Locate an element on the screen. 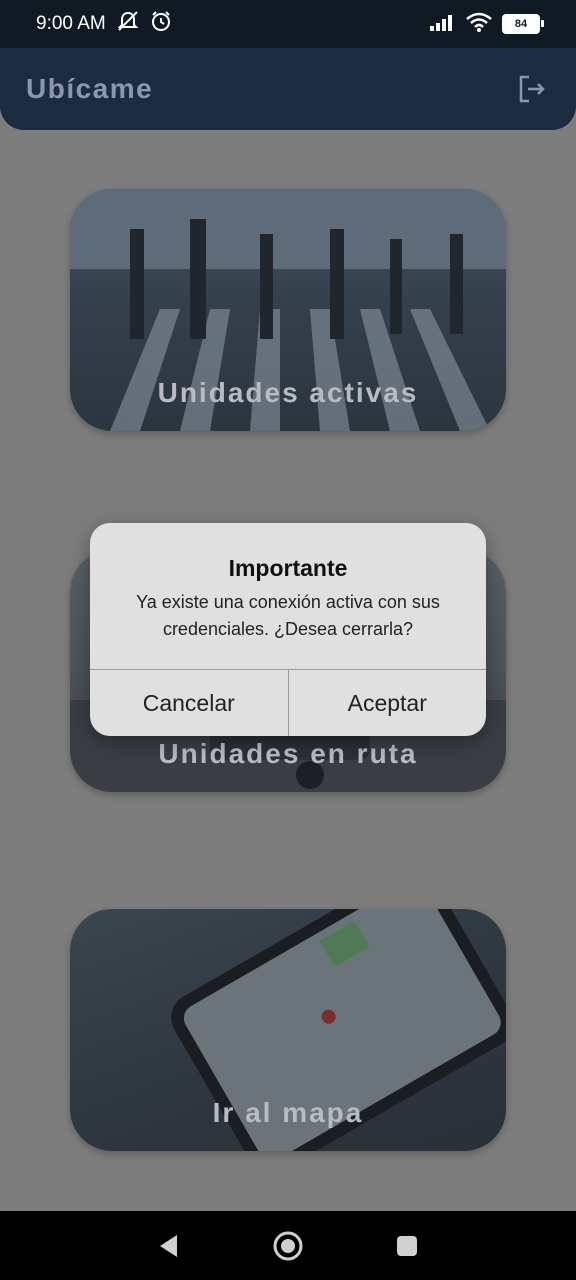 This screenshot has width=576, height=1280. mute-icon is located at coordinates (128, 24).